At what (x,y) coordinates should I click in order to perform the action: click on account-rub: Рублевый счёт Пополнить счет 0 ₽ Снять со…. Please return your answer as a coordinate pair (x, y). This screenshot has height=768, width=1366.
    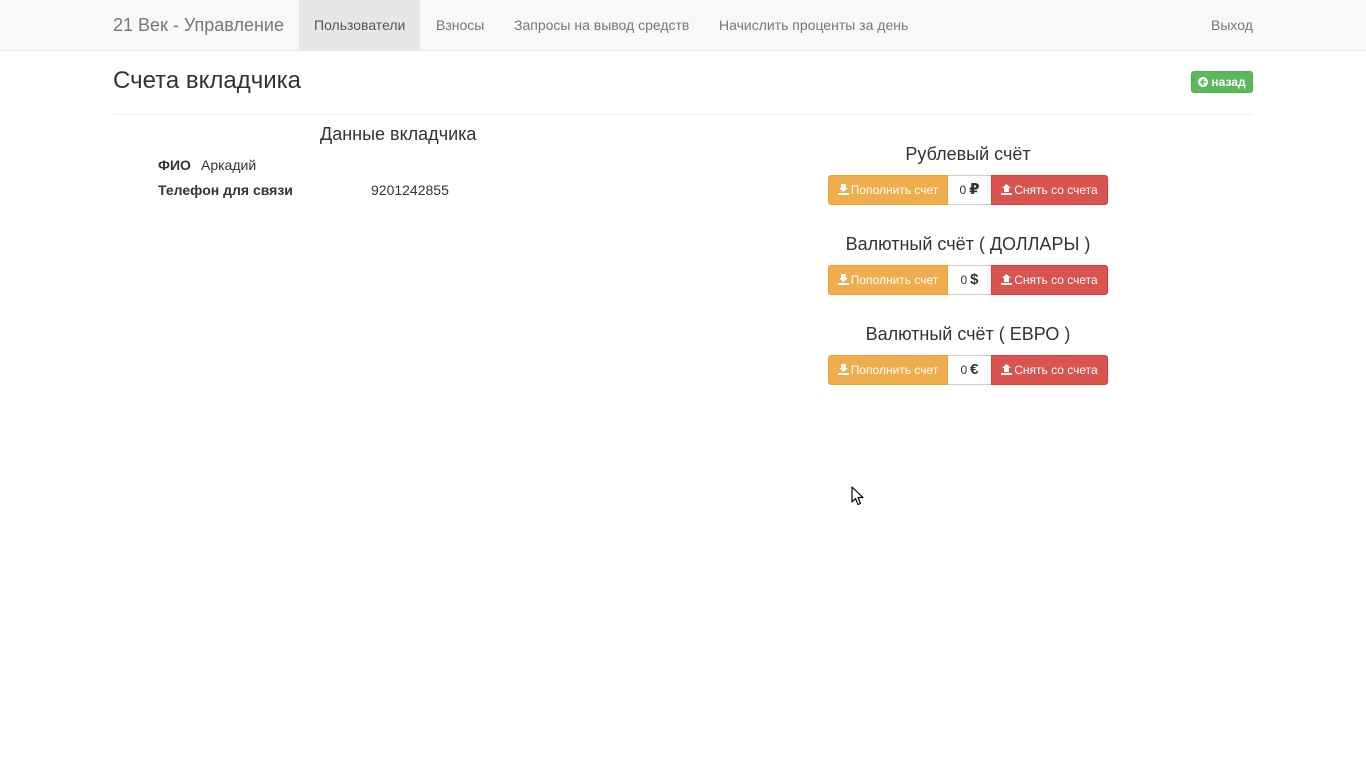
    Looking at the image, I should click on (968, 174).